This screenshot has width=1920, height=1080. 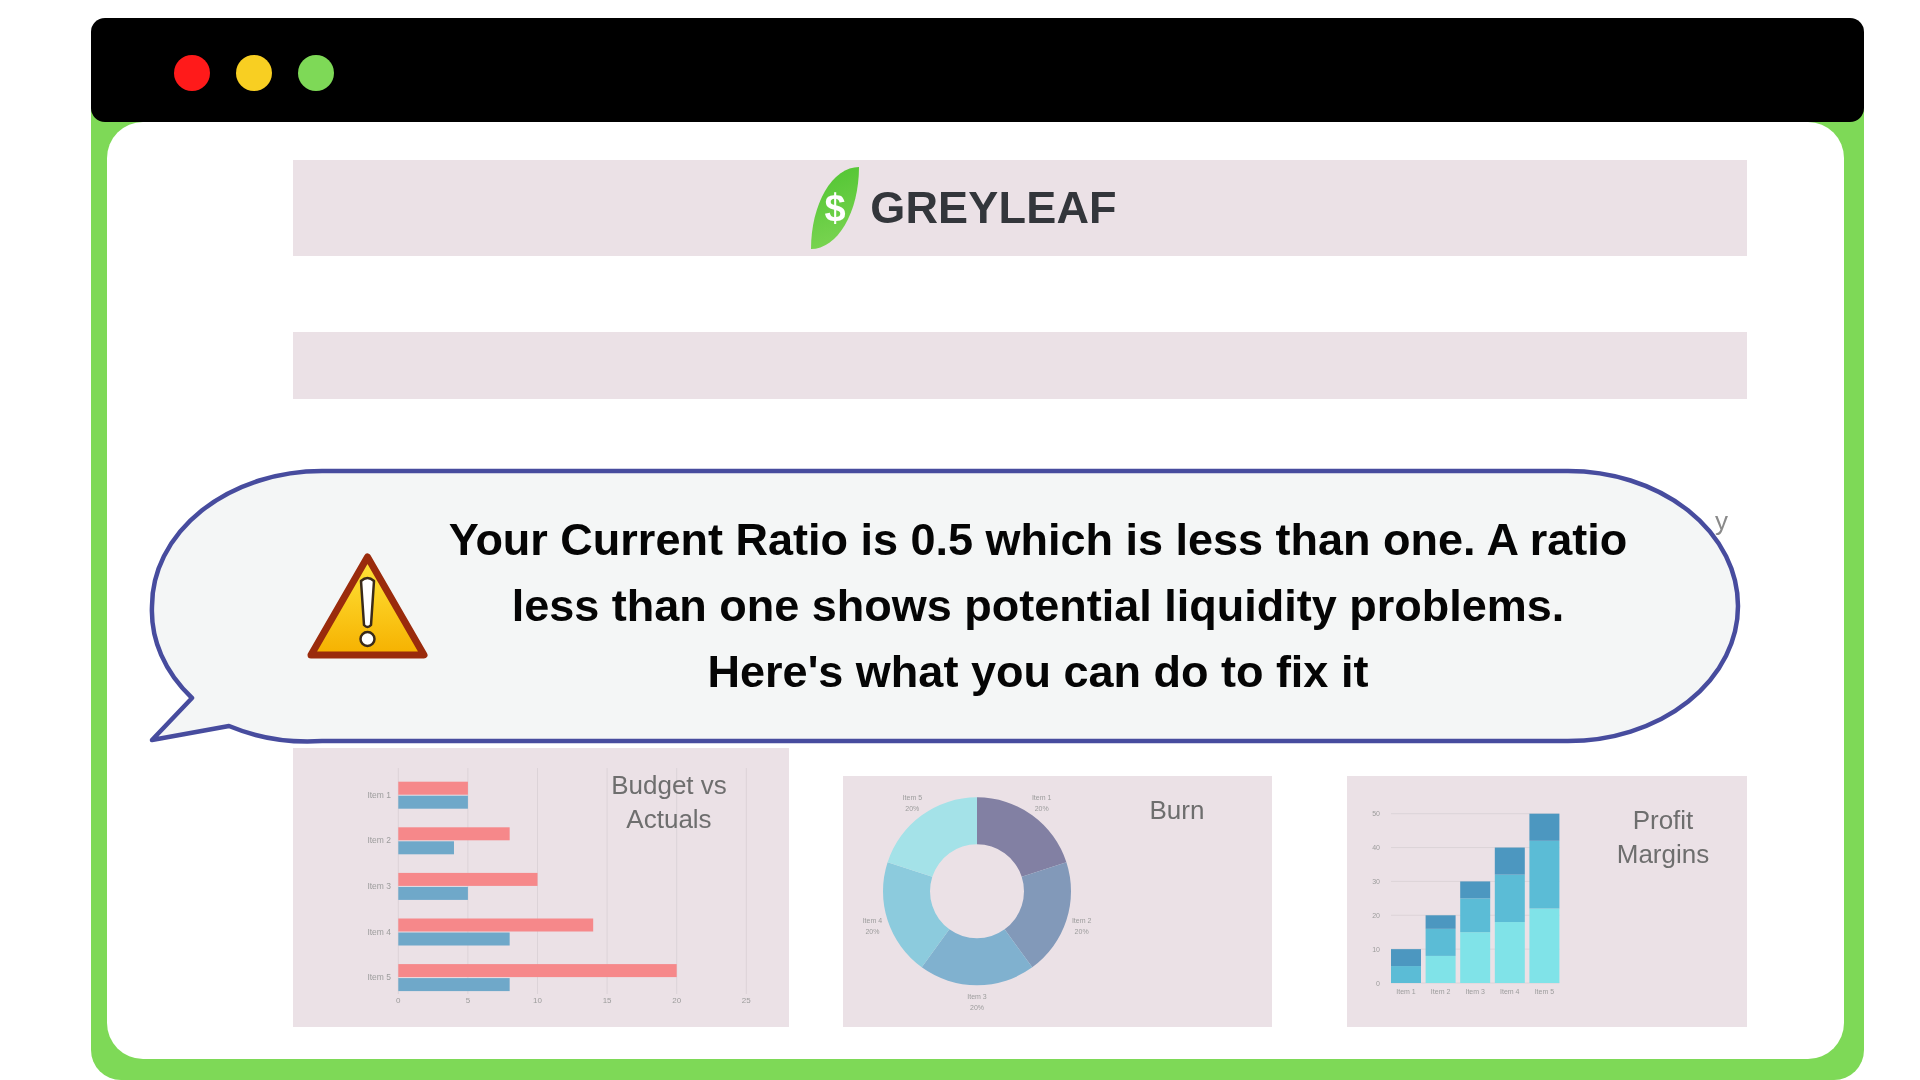 I want to click on heading-fragment: y, so click(x=1721, y=521).